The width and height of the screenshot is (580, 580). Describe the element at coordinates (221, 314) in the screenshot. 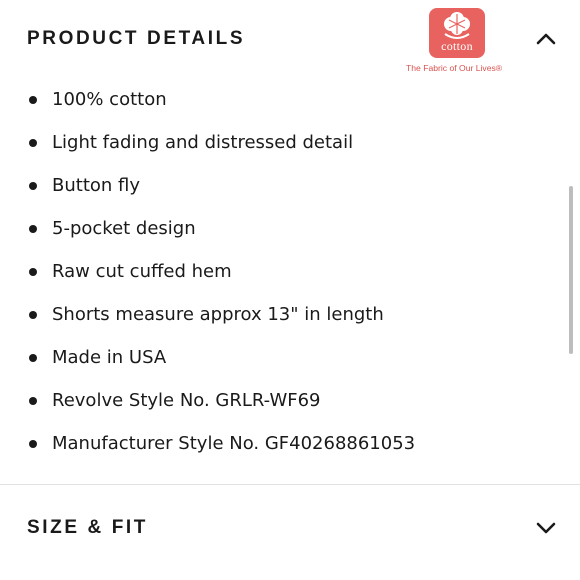

I see `list-item: Shorts measure approx 13" in length` at that location.